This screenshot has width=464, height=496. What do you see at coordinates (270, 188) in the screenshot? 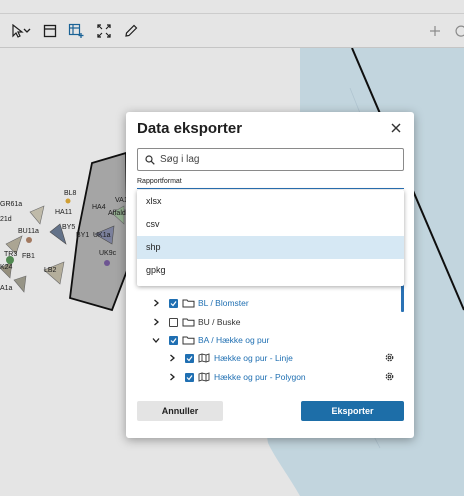
I see `format-select` at bounding box center [270, 188].